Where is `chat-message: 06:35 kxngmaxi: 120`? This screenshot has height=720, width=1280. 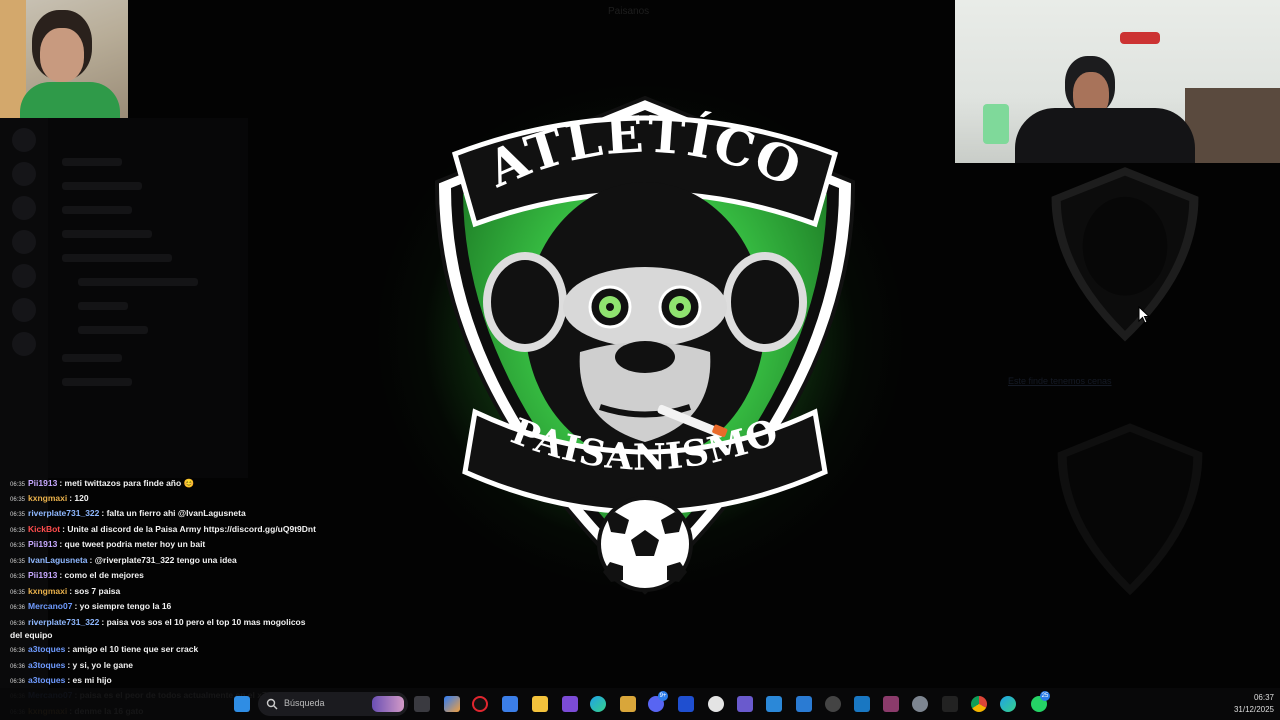 chat-message: 06:35 kxngmaxi: 120 is located at coordinates (49, 499).